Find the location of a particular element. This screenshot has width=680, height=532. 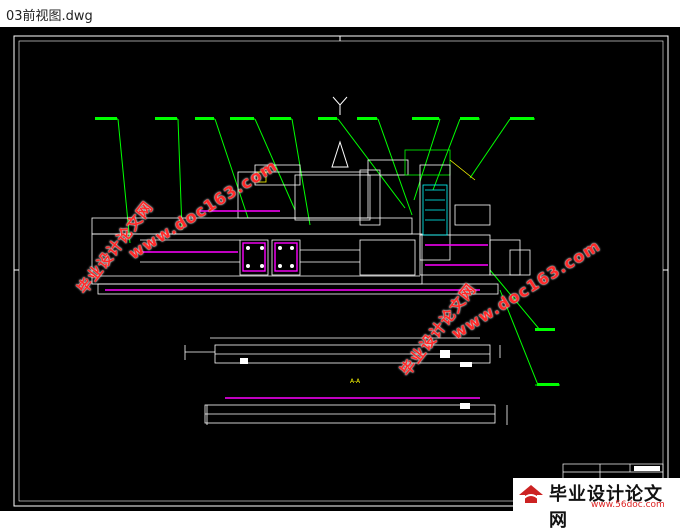

logo-emblem-icon is located at coordinates (531, 494).